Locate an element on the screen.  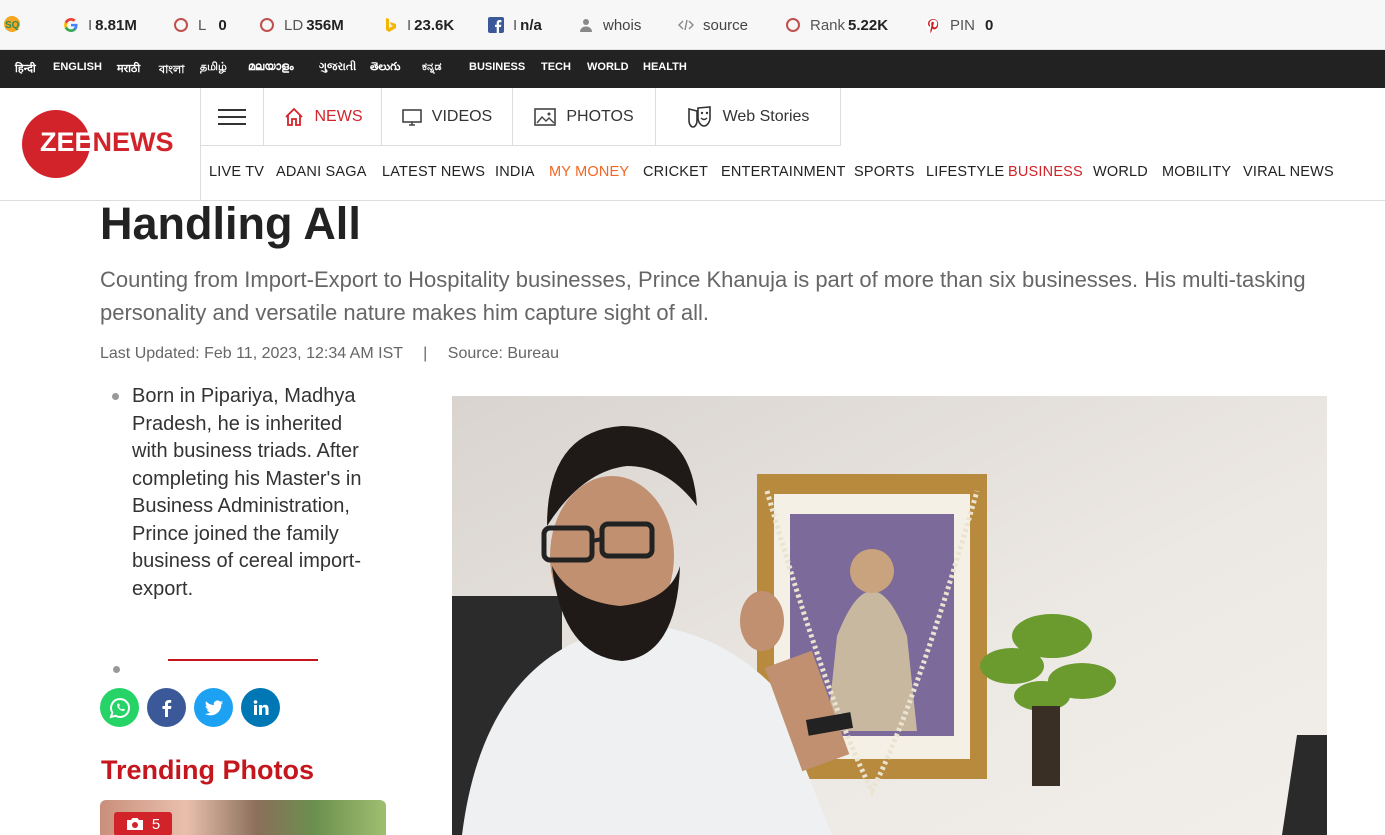
seo-links: L 0 is located at coordinates (199, 25).